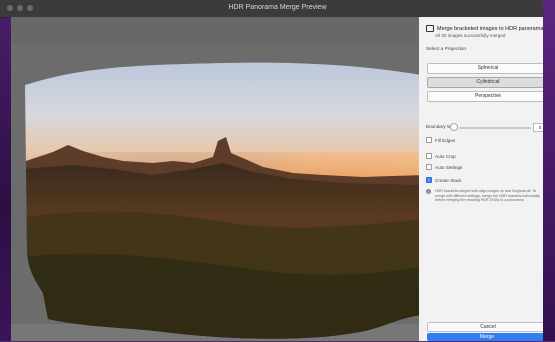  Describe the element at coordinates (448, 180) in the screenshot. I see `create-stack-label: Create Stack` at that location.